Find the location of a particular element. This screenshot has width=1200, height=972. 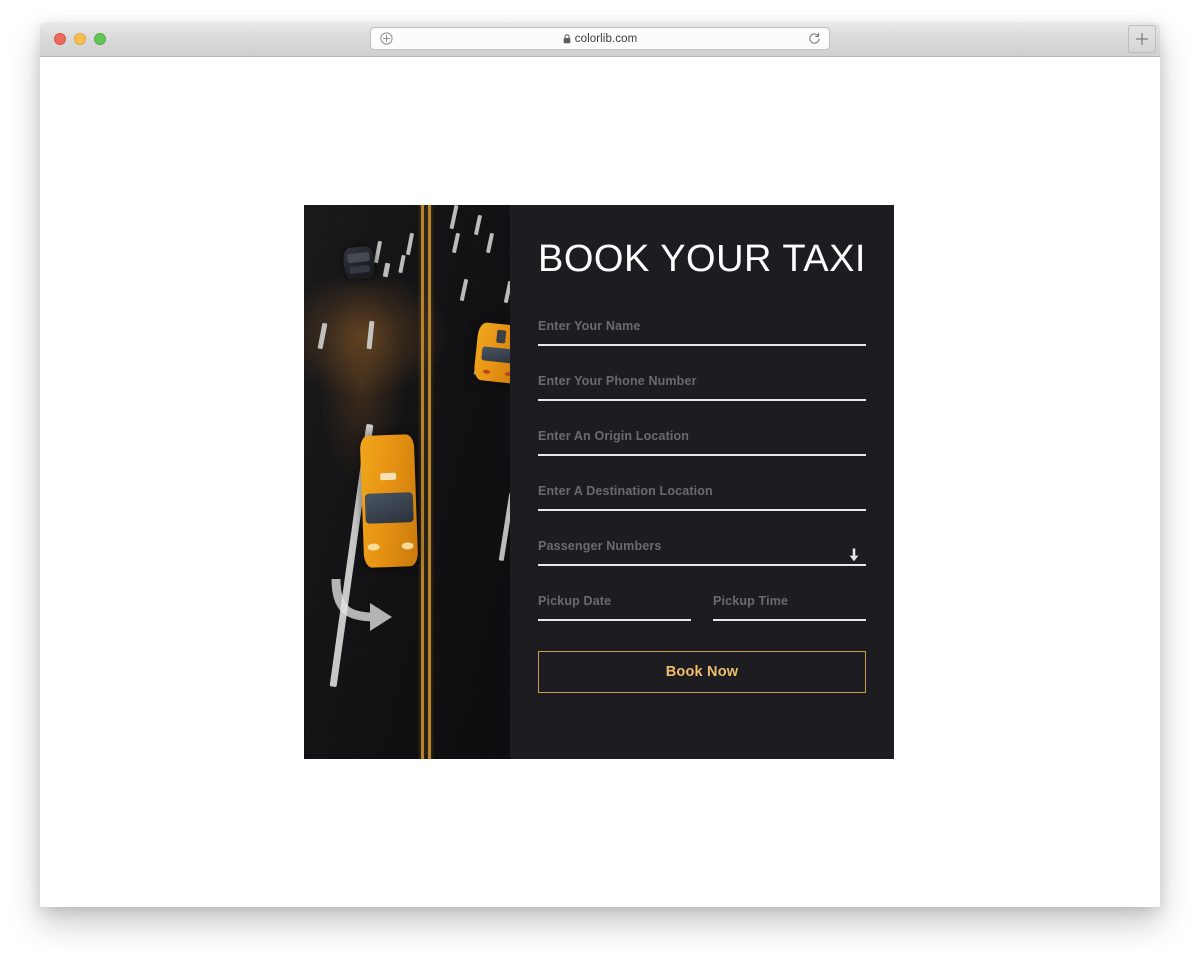

center-line-left is located at coordinates (422, 482).